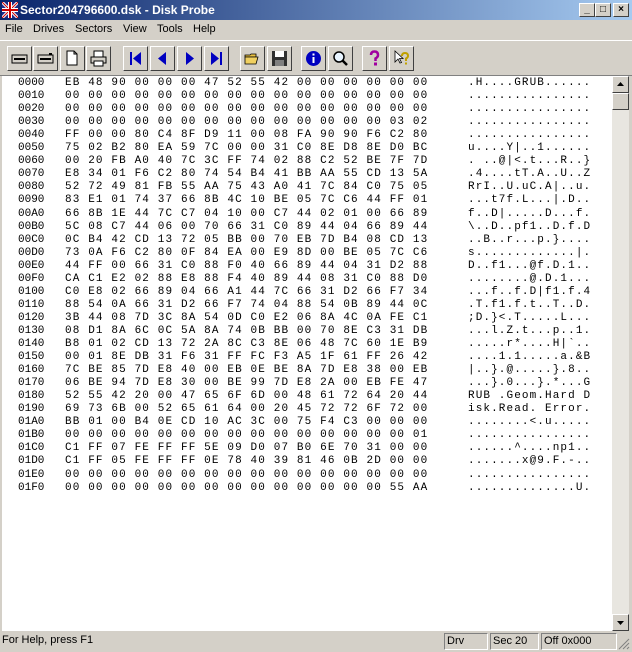  Describe the element at coordinates (529, 448) in the screenshot. I see `row-ascii: ......^....np1..` at that location.